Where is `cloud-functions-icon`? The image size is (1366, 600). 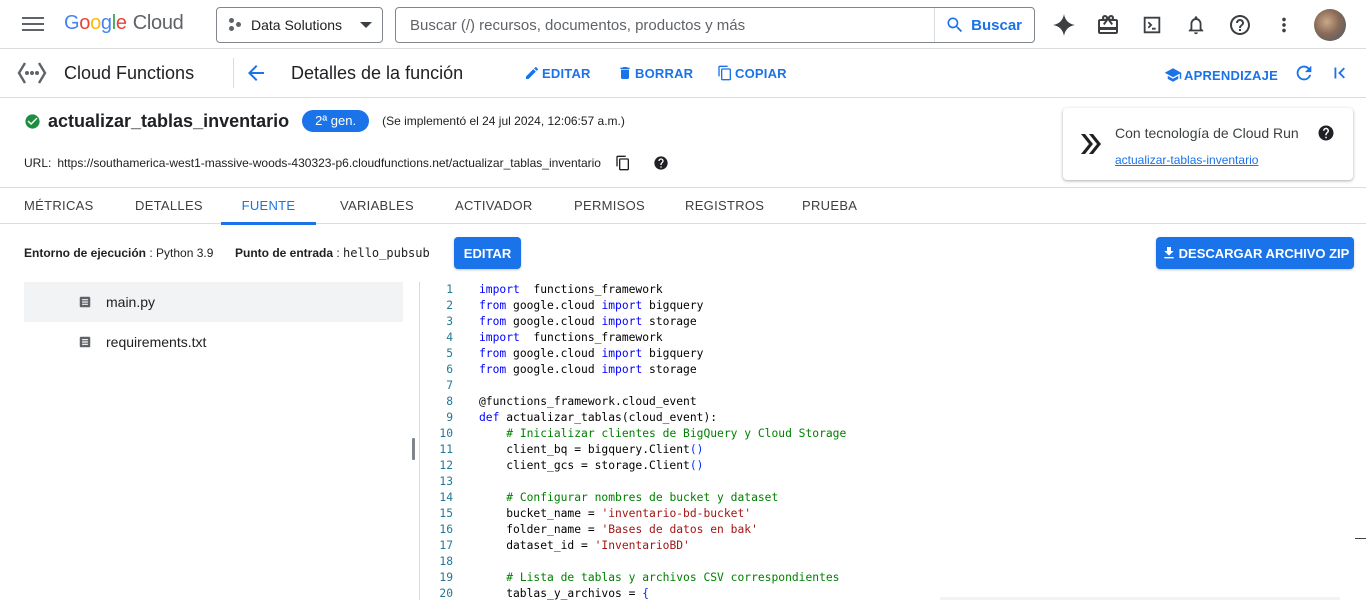 cloud-functions-icon is located at coordinates (32, 75).